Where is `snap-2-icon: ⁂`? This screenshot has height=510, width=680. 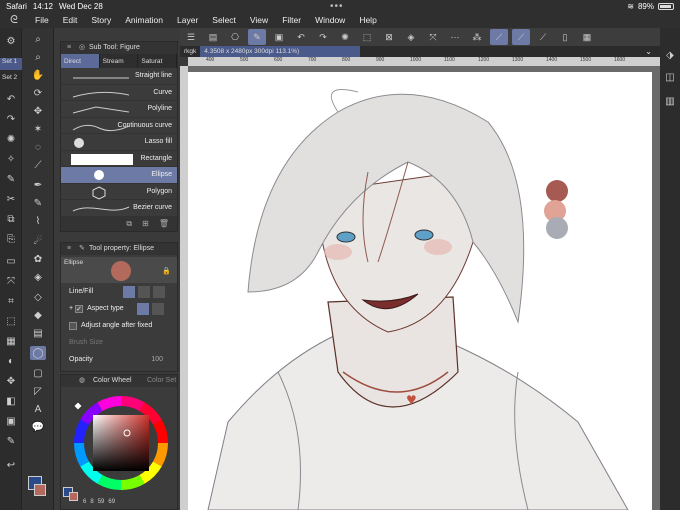 snap-2-icon: ⁂ is located at coordinates (477, 37).